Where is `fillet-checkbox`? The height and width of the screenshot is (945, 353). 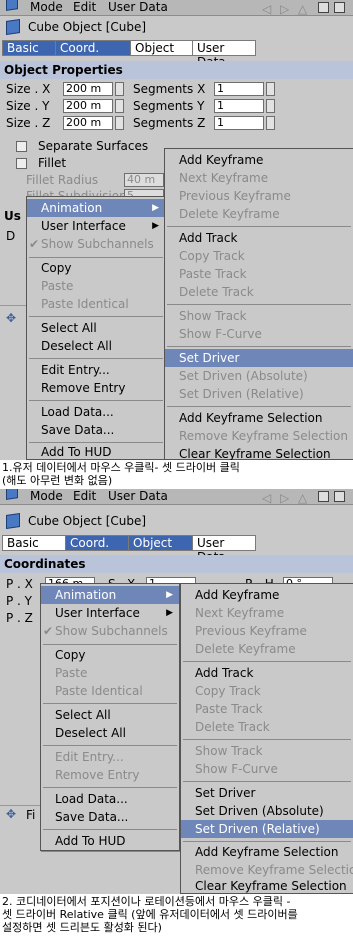 fillet-checkbox is located at coordinates (21, 163).